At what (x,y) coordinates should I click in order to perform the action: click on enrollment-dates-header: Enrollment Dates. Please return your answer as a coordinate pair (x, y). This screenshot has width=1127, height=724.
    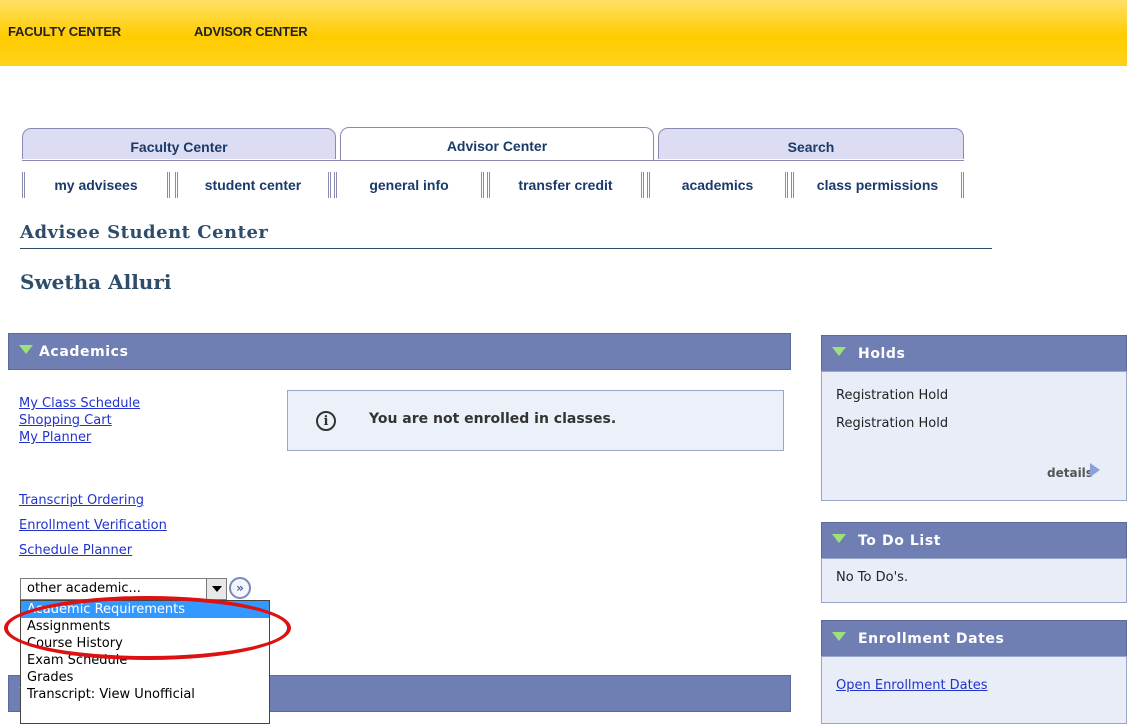
    Looking at the image, I should click on (974, 638).